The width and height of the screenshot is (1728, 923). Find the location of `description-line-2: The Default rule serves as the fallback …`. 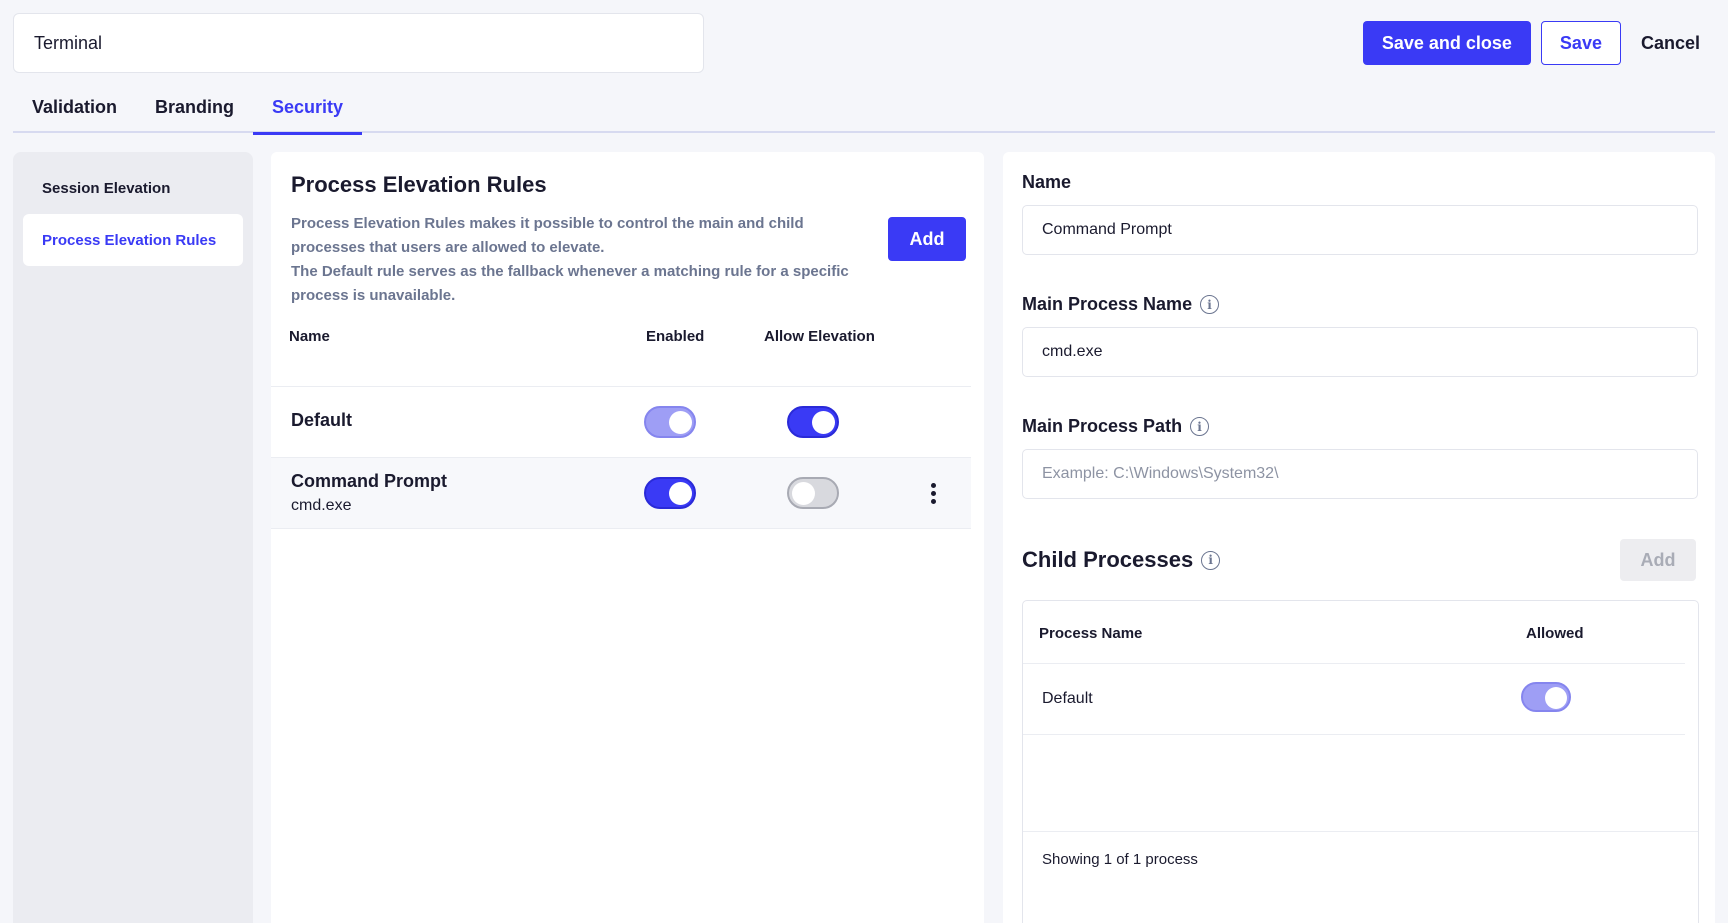

description-line-2: The Default rule serves as the fallback … is located at coordinates (570, 283).